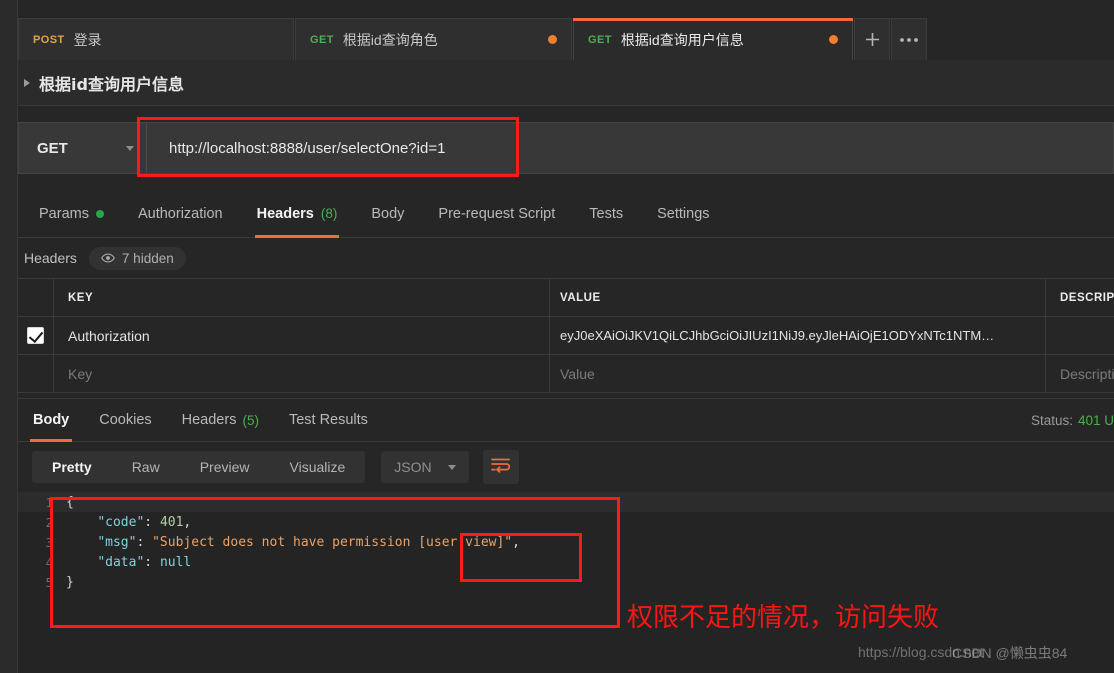  What do you see at coordinates (70, 502) in the screenshot?
I see `code-content: {` at bounding box center [70, 502].